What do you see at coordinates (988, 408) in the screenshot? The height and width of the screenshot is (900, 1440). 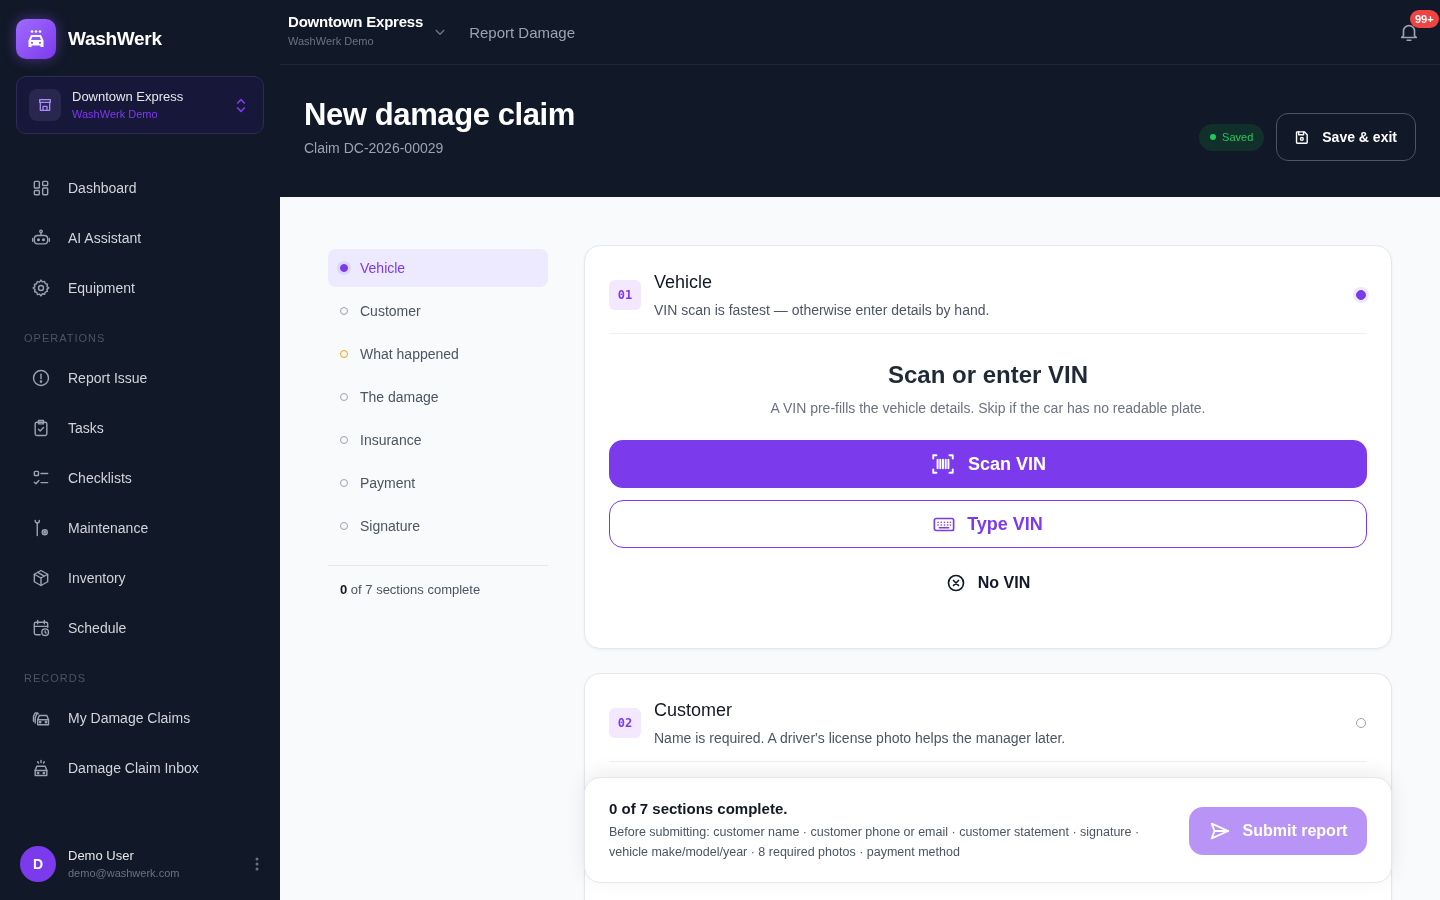 I see `vin-description: A VIN pre-fills the vehicle details. Skip if the car has no readable plate.` at bounding box center [988, 408].